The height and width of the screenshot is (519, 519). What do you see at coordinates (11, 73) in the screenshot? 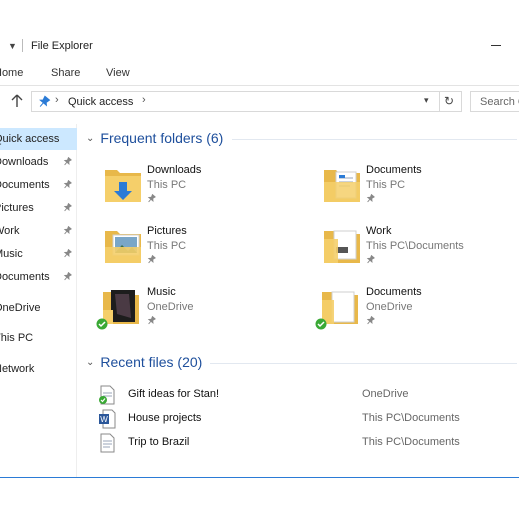
I see `tab-home: Home` at bounding box center [11, 73].